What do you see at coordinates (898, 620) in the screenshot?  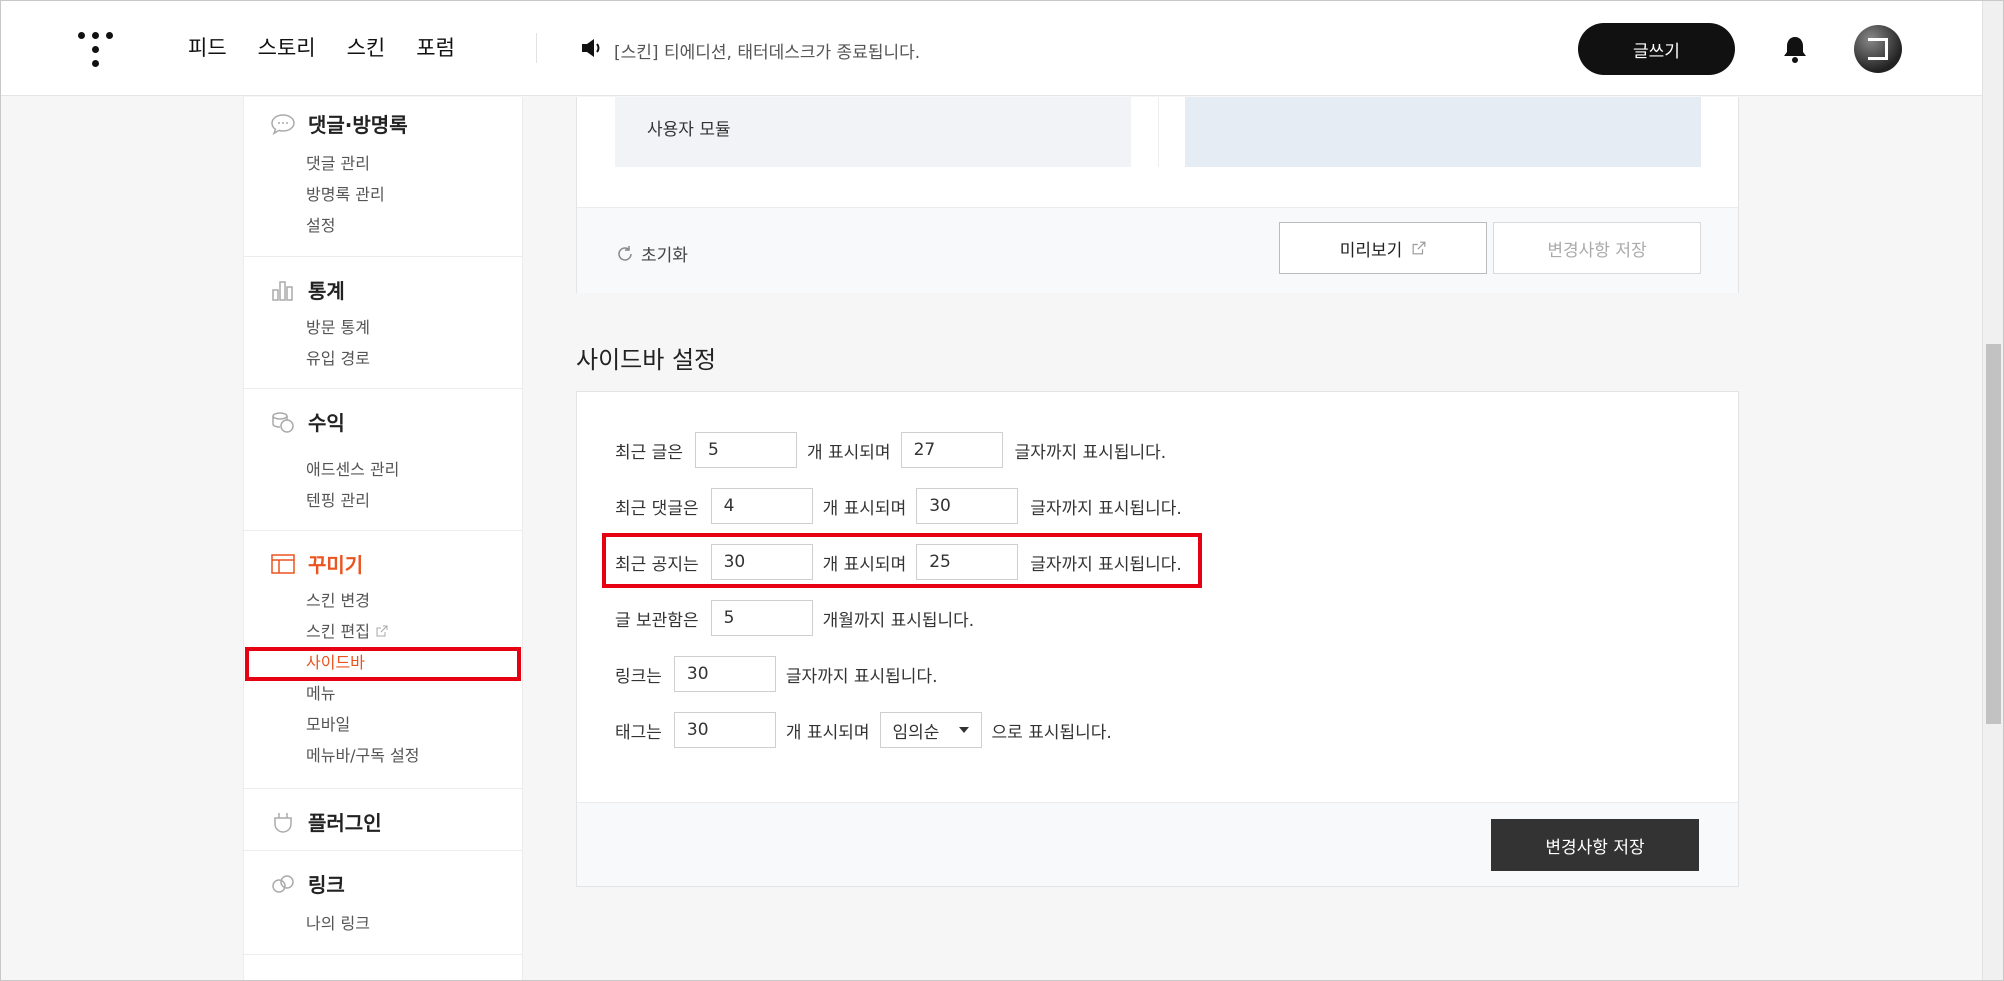 I see `archive-suffix: 개월까지 표시됩니다.` at bounding box center [898, 620].